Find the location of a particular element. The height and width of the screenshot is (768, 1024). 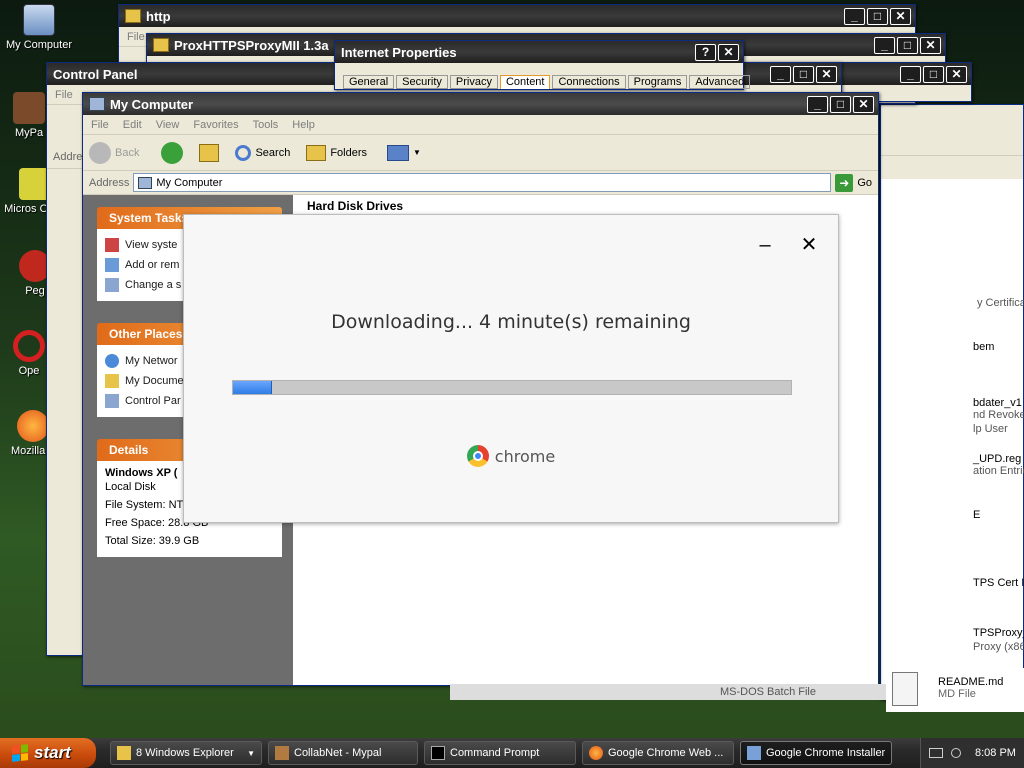

clock: 8:08 PM is located at coordinates (995, 753).